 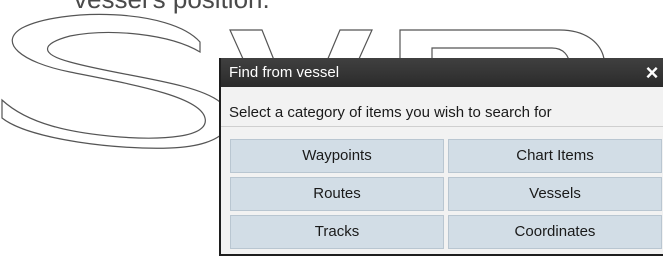 What do you see at coordinates (337, 194) in the screenshot?
I see `routes-button: Routes` at bounding box center [337, 194].